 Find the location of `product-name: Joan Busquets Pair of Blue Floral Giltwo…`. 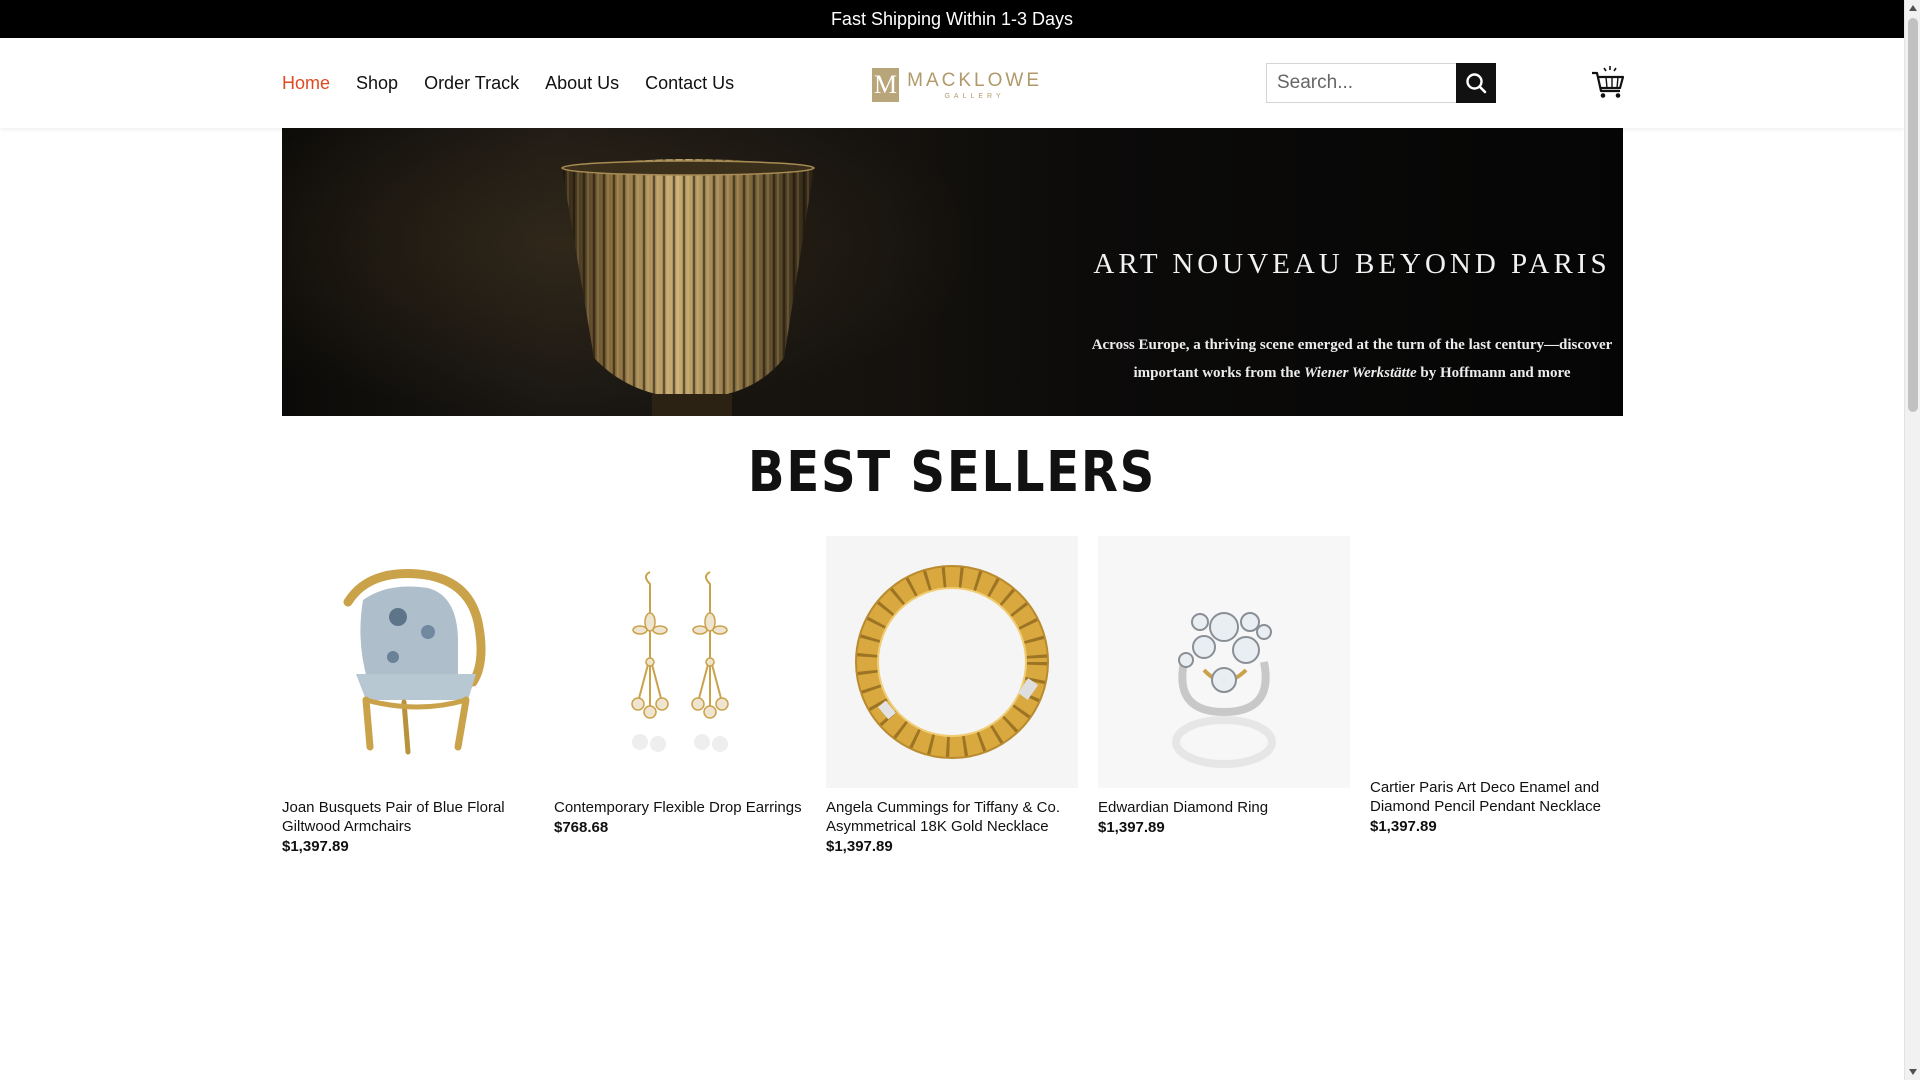

product-name: Joan Busquets Pair of Blue Floral Giltwo… is located at coordinates (408, 817).